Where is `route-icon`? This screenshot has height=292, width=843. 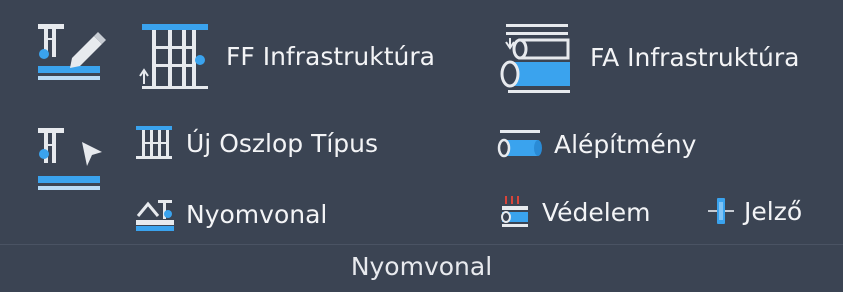
route-icon is located at coordinates (155, 215).